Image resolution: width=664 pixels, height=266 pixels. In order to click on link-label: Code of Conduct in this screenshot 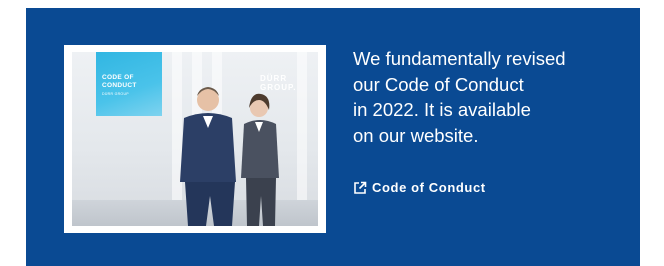, I will do `click(429, 187)`.